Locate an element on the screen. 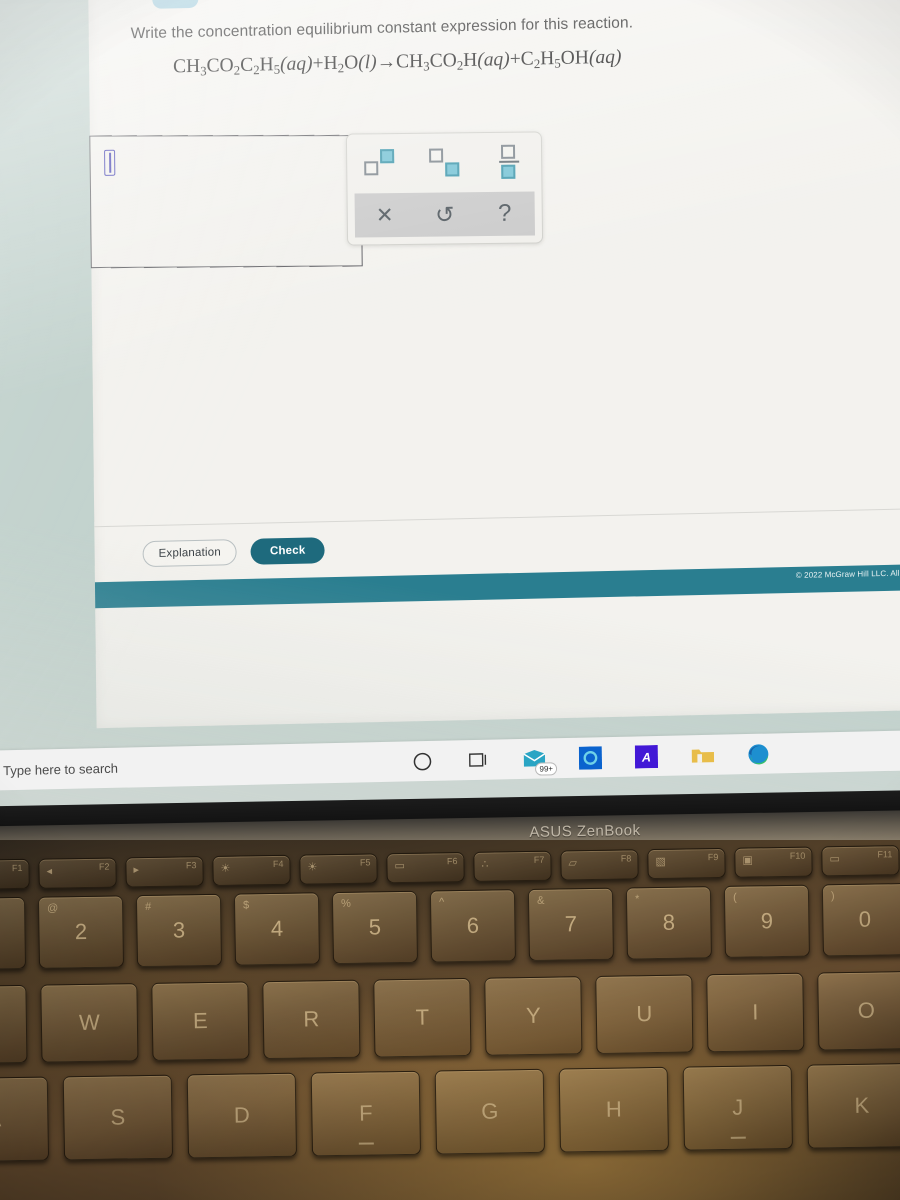 The image size is (900, 1200). taskbar-icons: 99+ A is located at coordinates (590, 758).